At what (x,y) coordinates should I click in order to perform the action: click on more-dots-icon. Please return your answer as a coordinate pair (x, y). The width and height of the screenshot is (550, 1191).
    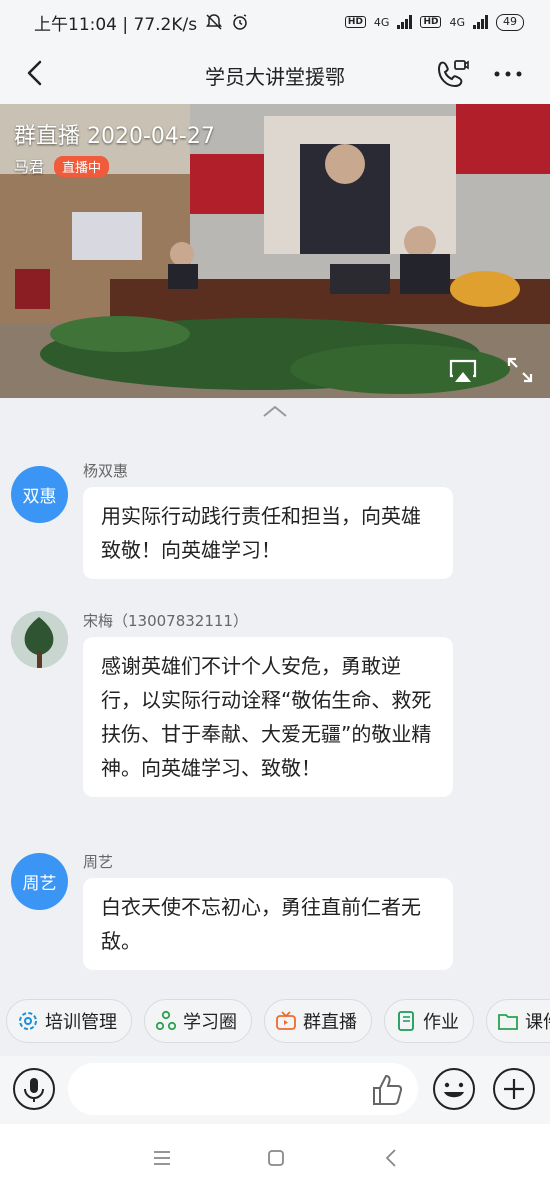
    Looking at the image, I should click on (508, 74).